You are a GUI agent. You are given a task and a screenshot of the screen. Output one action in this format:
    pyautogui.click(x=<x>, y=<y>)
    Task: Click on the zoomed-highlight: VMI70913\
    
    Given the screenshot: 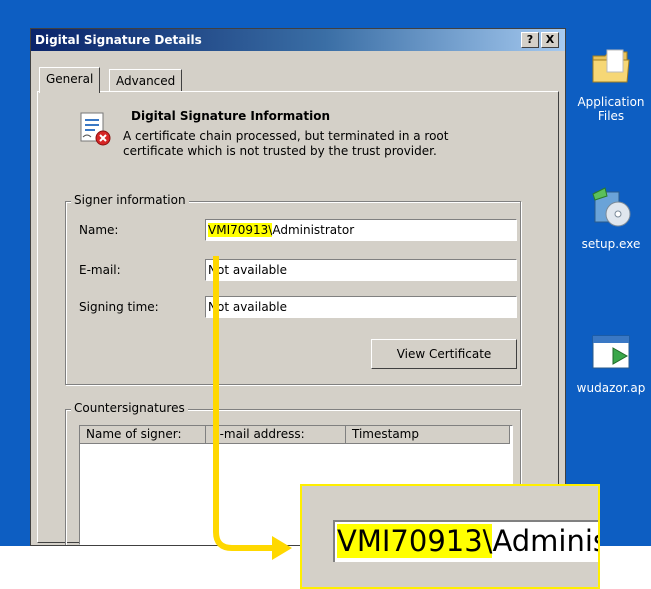 What is the action you would take?
    pyautogui.click(x=415, y=541)
    